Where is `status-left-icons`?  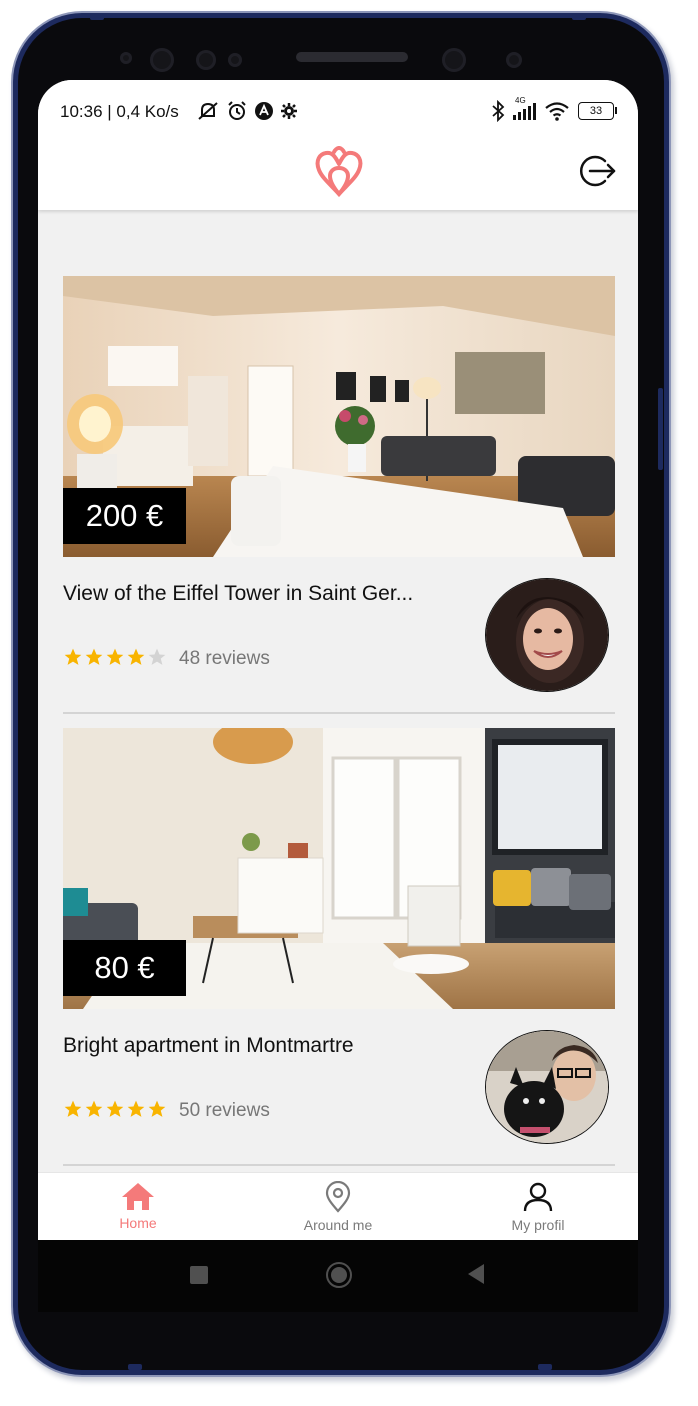 status-left-icons is located at coordinates (247, 111).